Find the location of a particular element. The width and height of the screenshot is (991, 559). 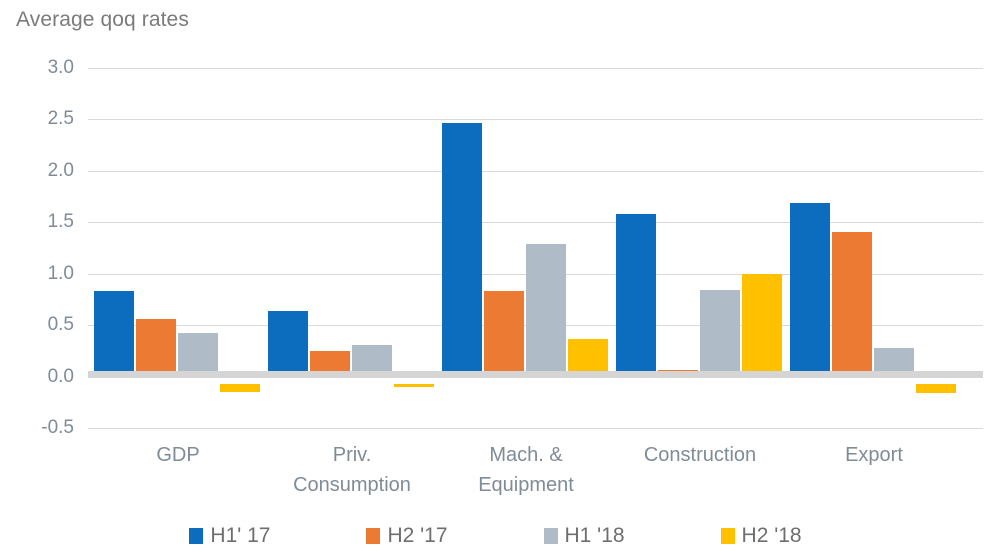

legend-label: H1 '18 is located at coordinates (594, 535).